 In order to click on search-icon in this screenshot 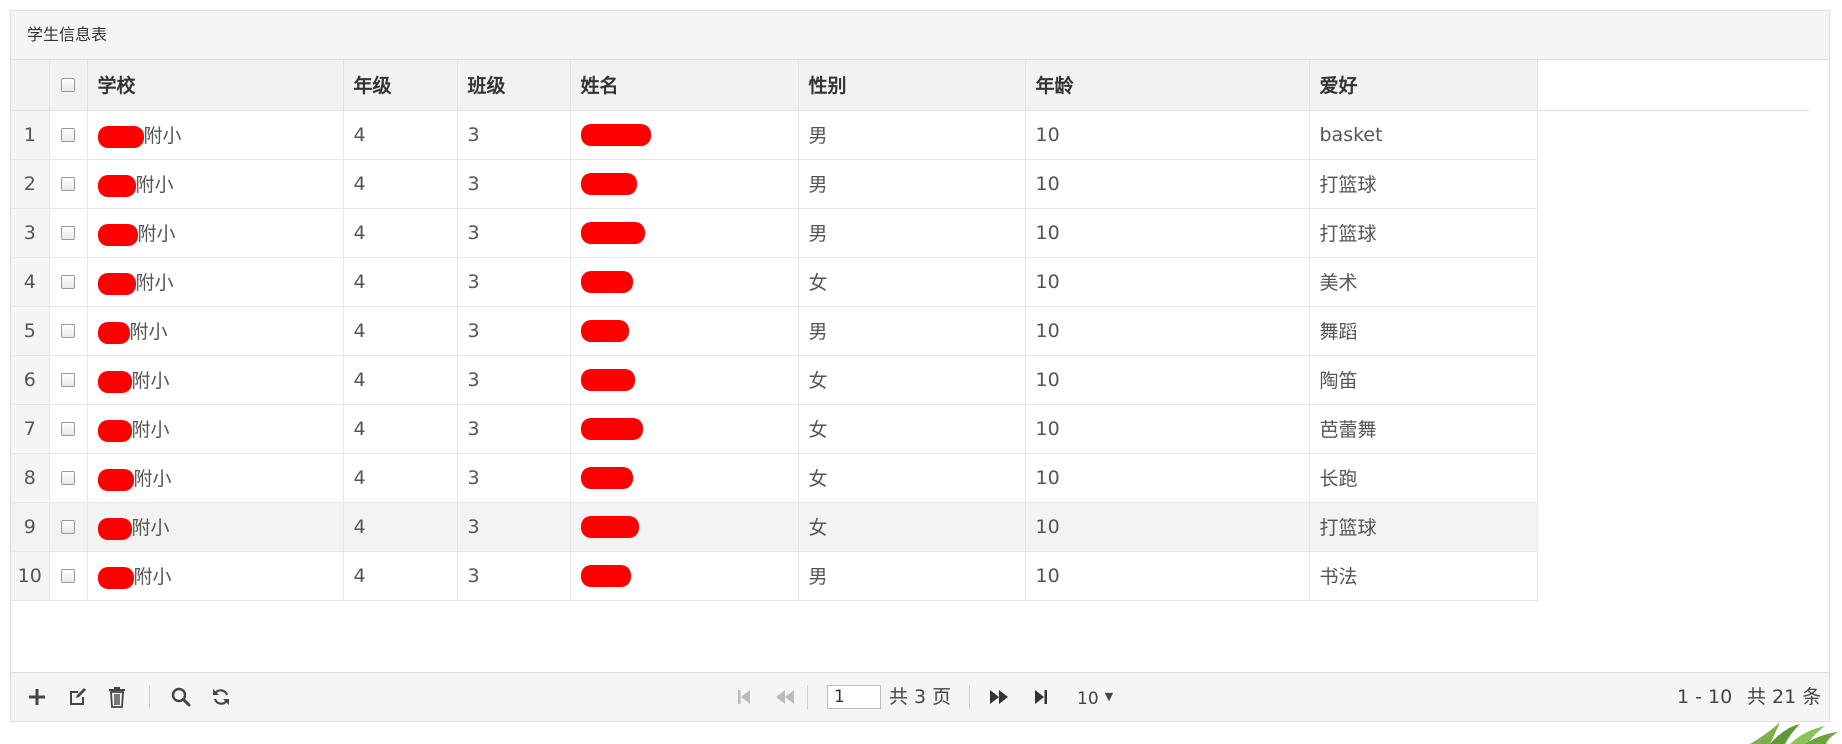, I will do `click(181, 697)`.